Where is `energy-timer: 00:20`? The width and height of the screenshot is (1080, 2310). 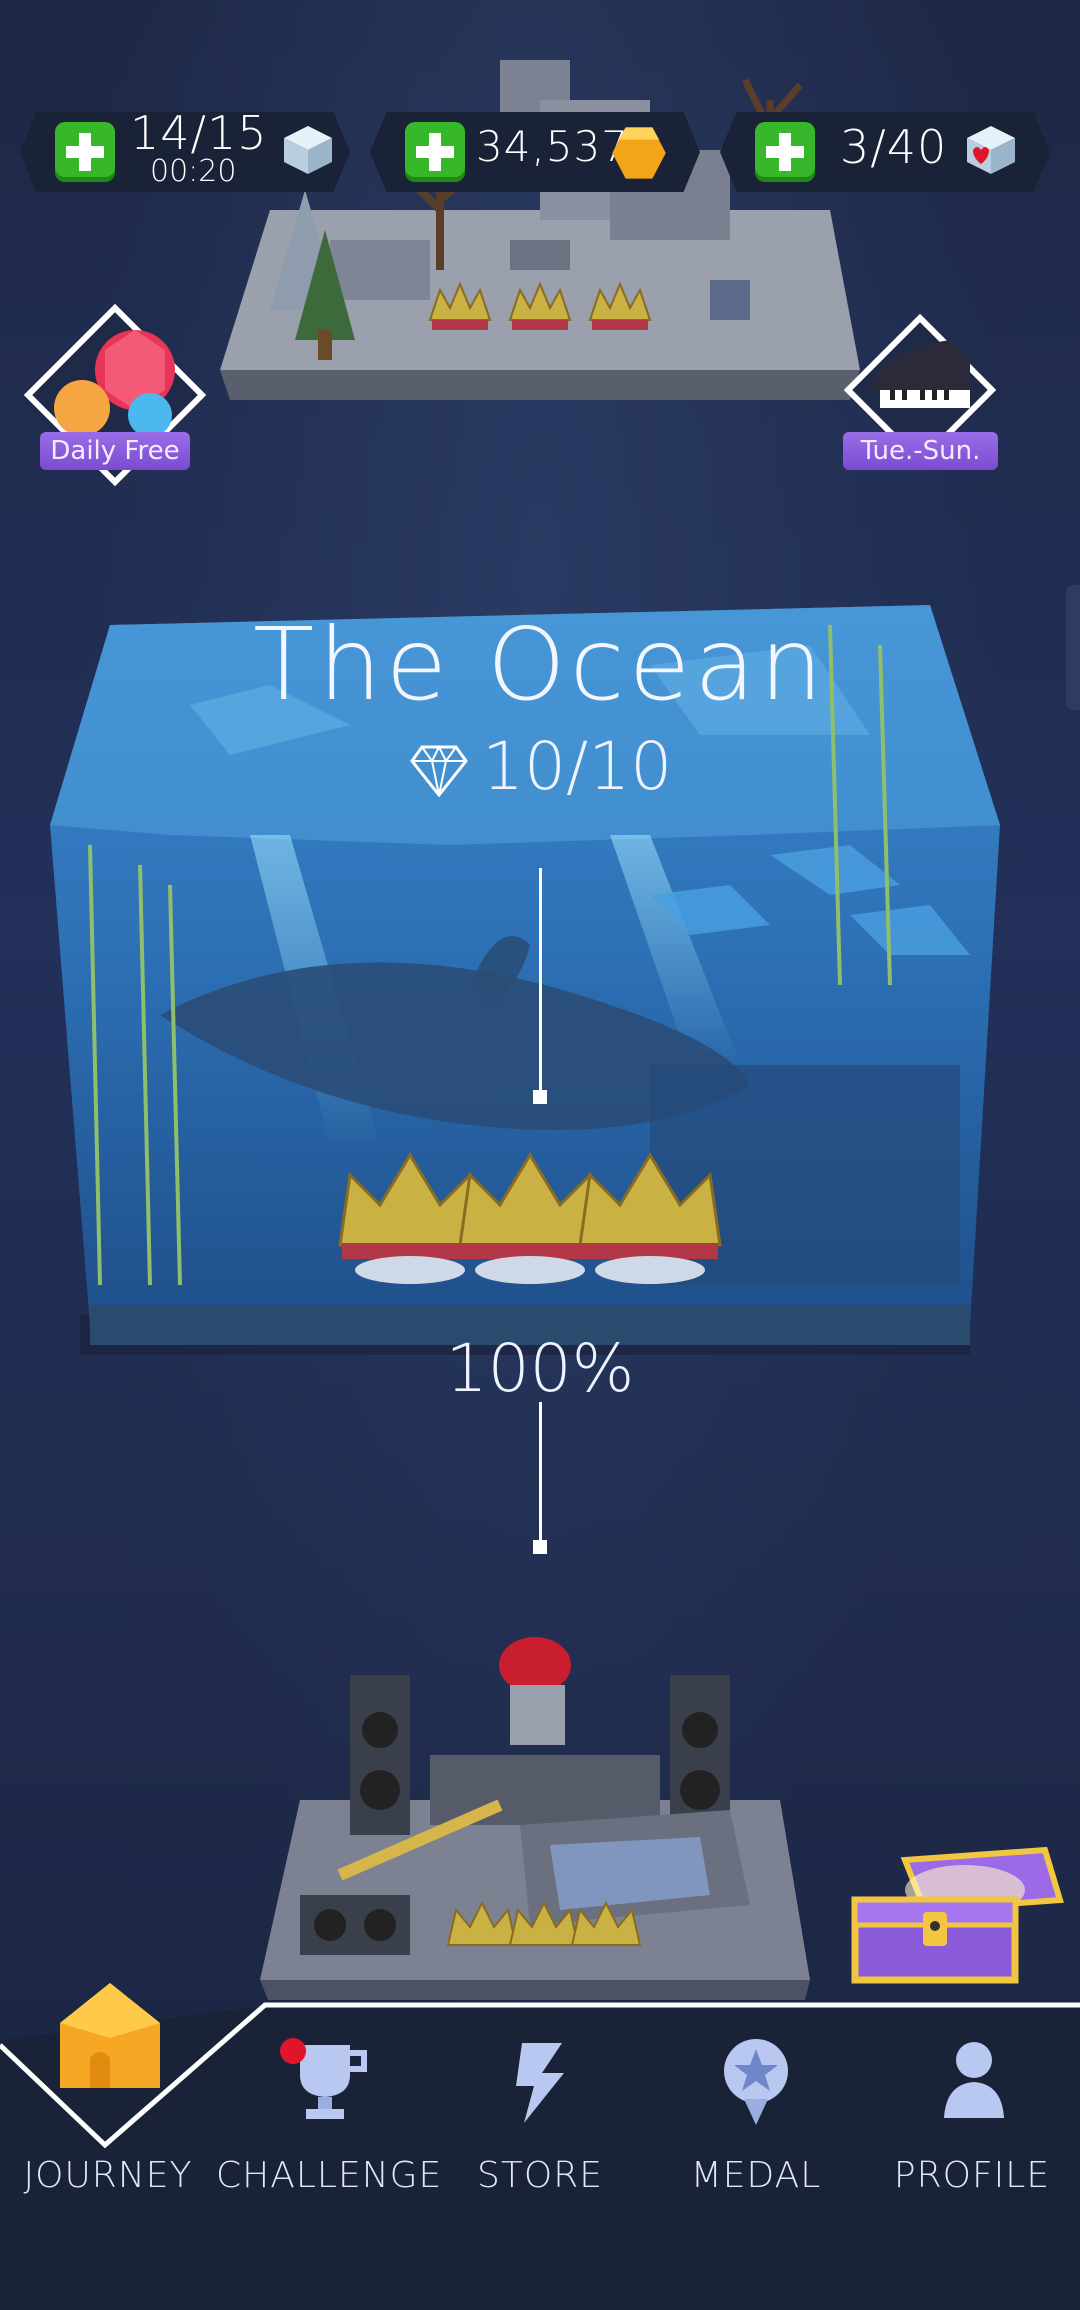 energy-timer: 00:20 is located at coordinates (193, 171).